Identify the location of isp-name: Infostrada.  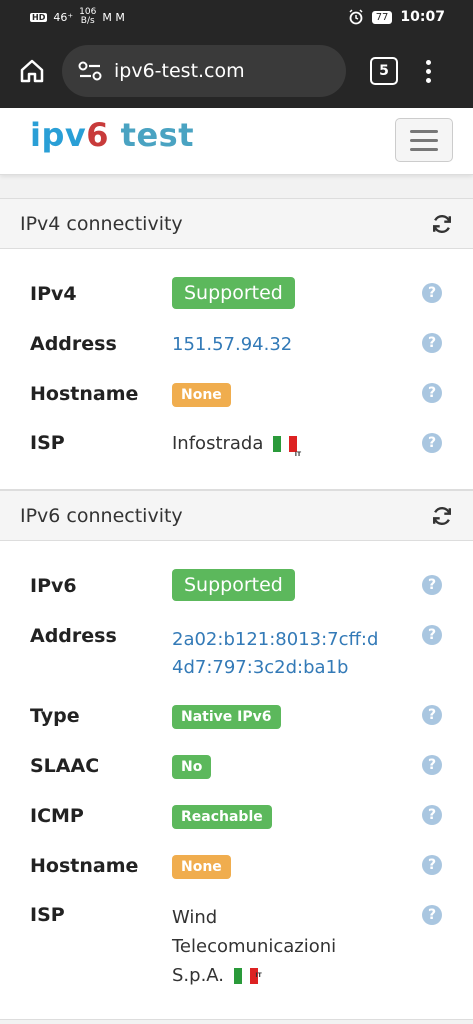
(218, 443).